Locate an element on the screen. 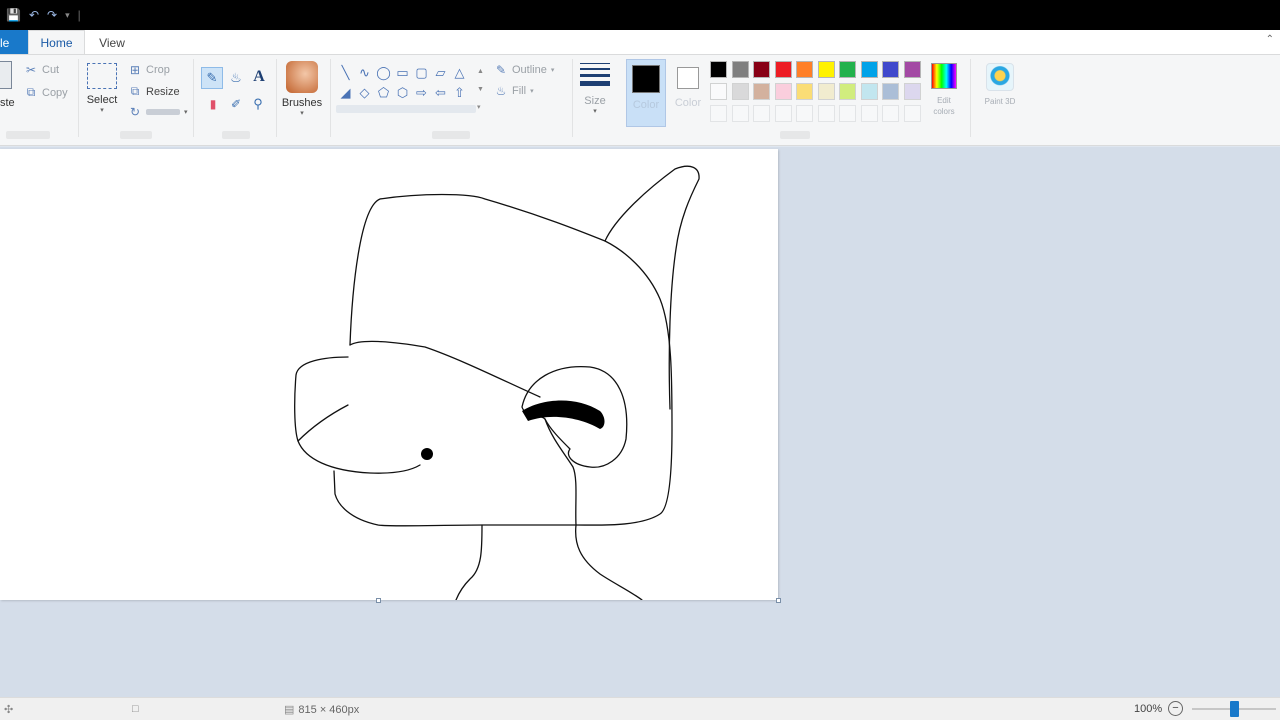  tab-file: le is located at coordinates (14, 42).